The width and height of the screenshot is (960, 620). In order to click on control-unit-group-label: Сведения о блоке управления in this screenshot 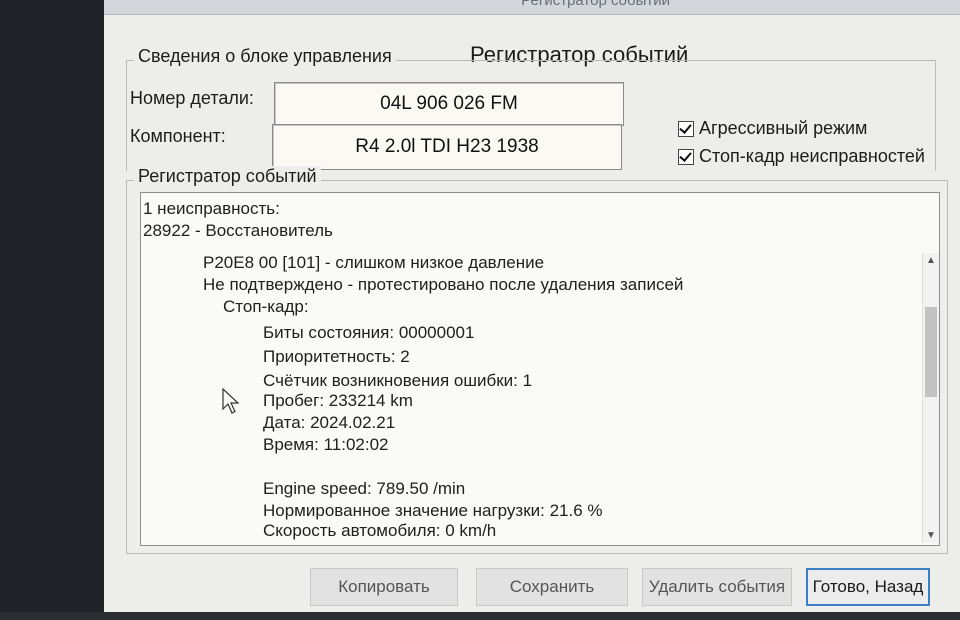, I will do `click(265, 56)`.